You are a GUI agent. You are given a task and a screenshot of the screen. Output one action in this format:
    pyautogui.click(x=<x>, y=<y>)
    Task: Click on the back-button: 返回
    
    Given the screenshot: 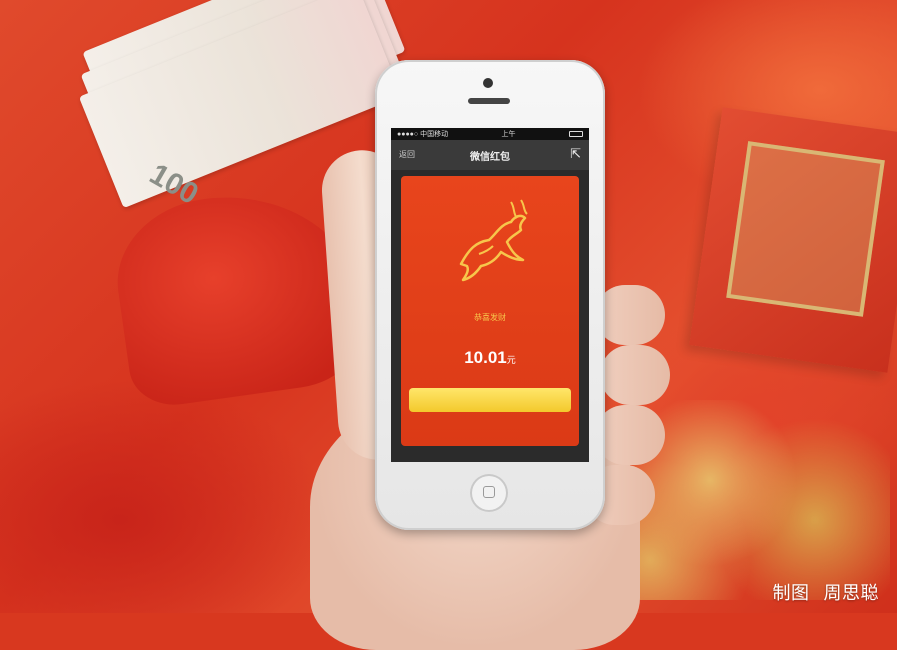 What is the action you would take?
    pyautogui.click(x=407, y=154)
    